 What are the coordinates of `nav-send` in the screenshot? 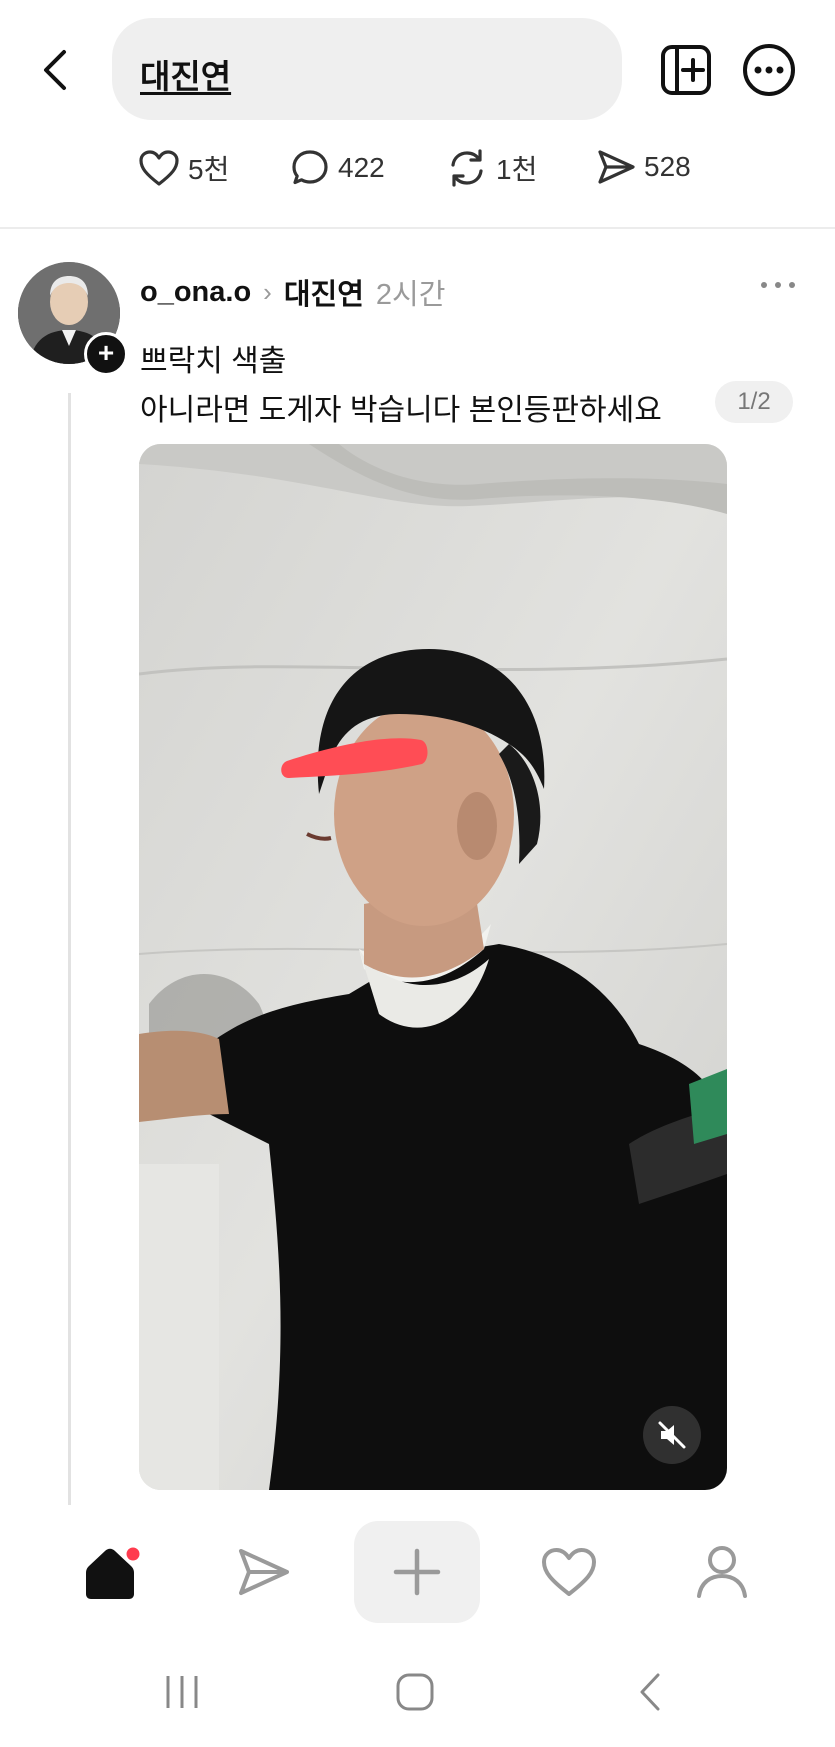 It's located at (264, 1572).